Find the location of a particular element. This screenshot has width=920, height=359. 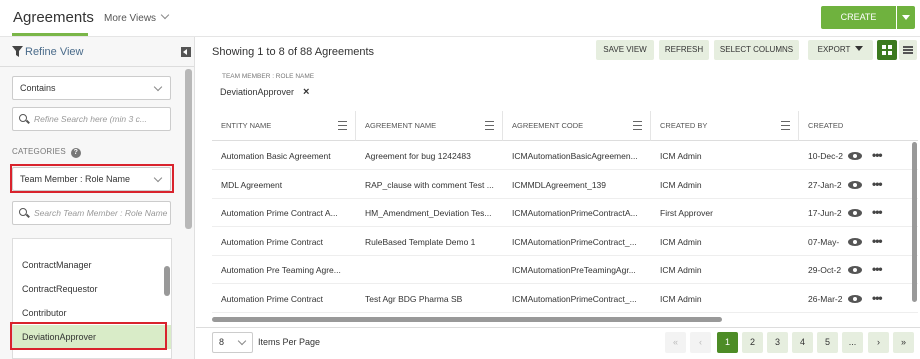

column-header-agreement-code: AGREEMENT CODE is located at coordinates (577, 126).